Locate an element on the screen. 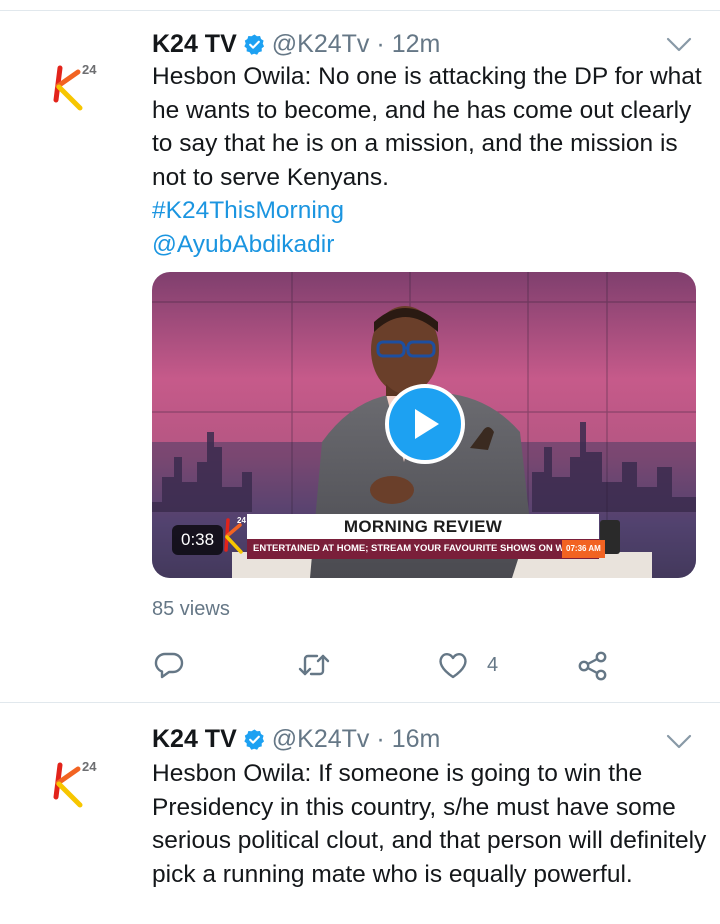  timestamp: 12m is located at coordinates (416, 44).